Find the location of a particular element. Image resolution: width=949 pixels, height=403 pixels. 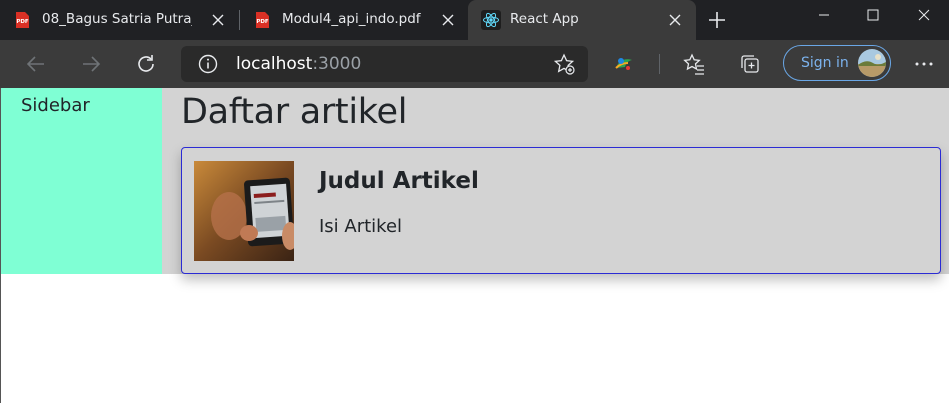

page-title: Daftar artikel is located at coordinates (294, 112).